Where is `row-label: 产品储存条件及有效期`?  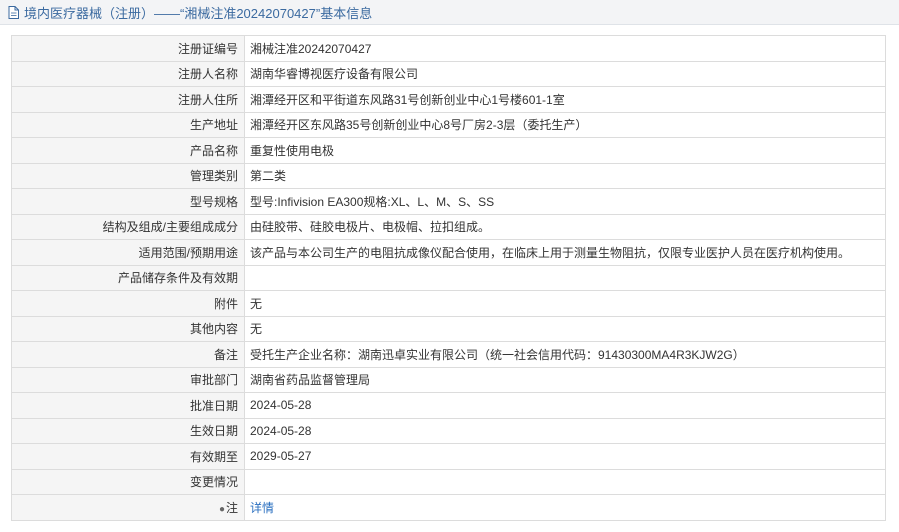
row-label: 产品储存条件及有效期 is located at coordinates (128, 277).